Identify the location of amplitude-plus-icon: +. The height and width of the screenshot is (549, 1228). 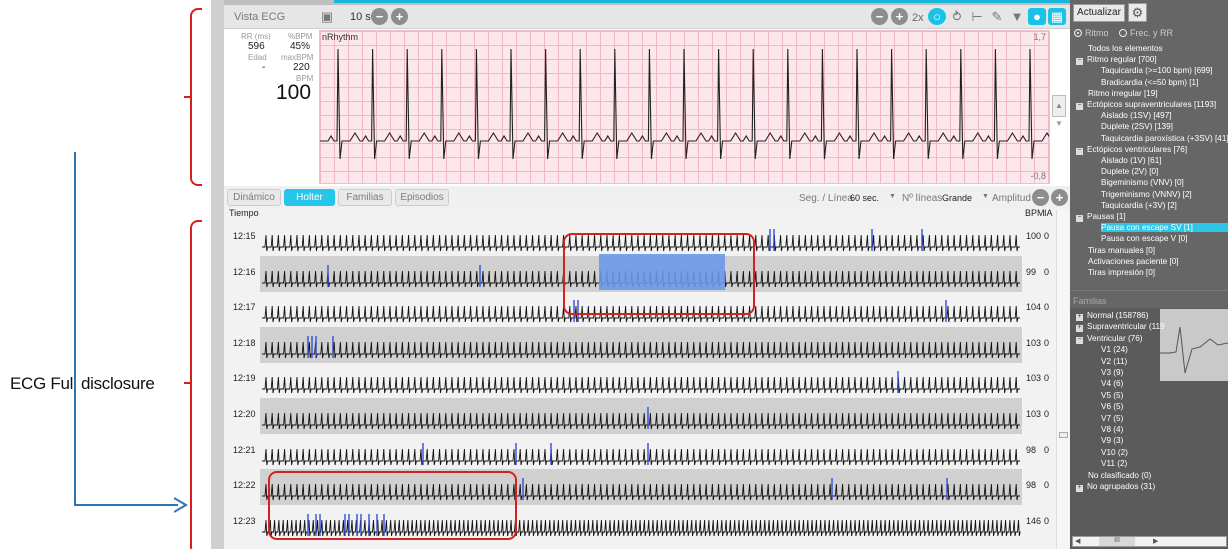
(899, 16).